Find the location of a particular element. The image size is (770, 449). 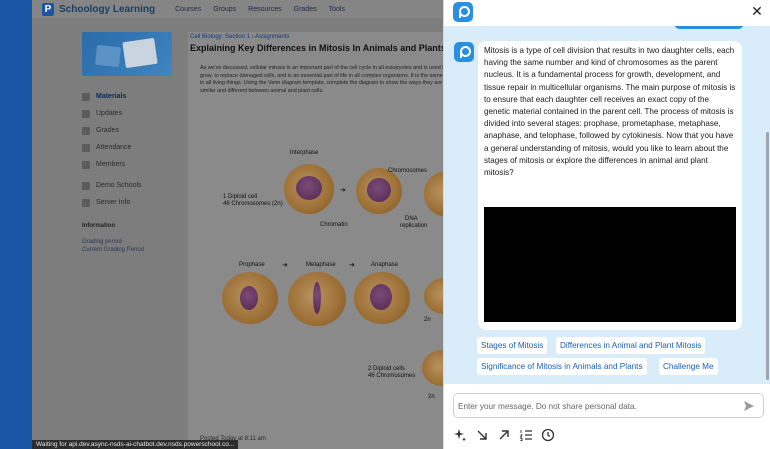

numbered-list-icon is located at coordinates (526, 435).